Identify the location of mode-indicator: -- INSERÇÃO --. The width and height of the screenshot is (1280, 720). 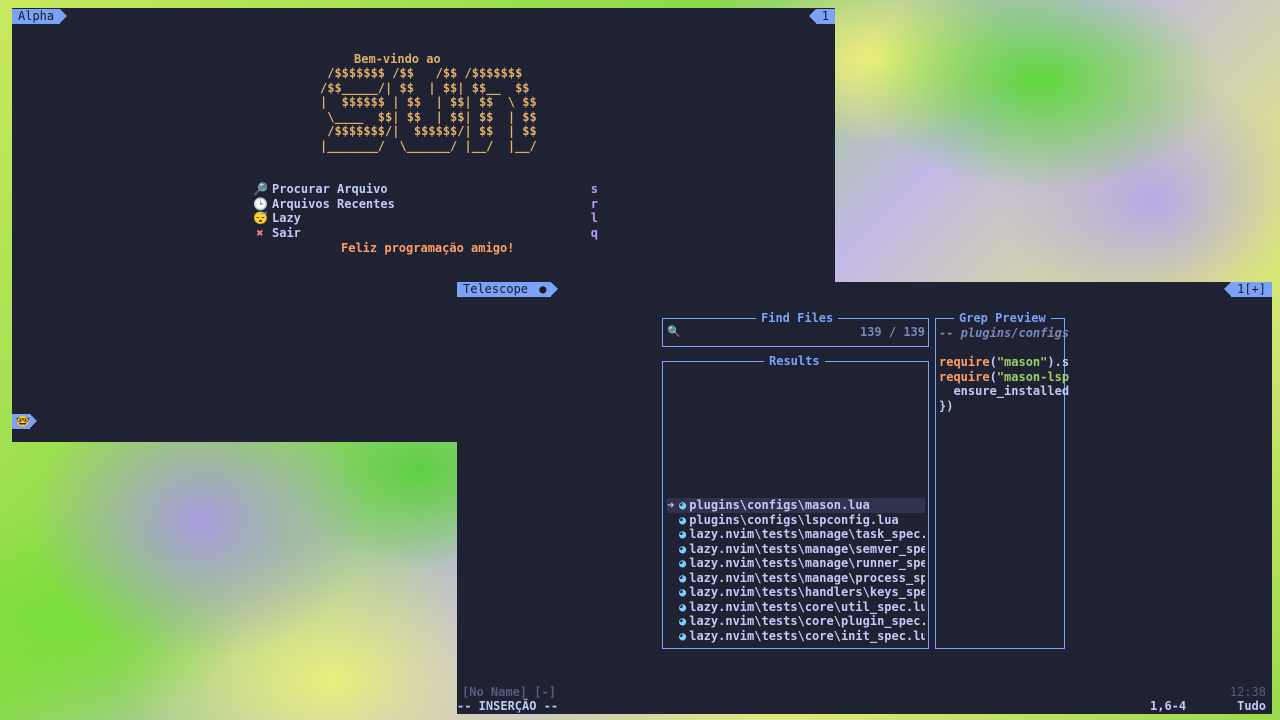
(508, 706).